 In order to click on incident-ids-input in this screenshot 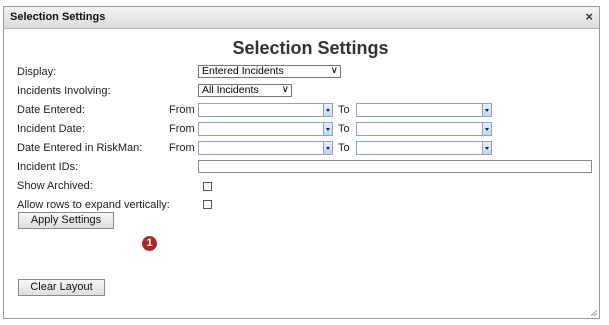, I will do `click(395, 166)`.